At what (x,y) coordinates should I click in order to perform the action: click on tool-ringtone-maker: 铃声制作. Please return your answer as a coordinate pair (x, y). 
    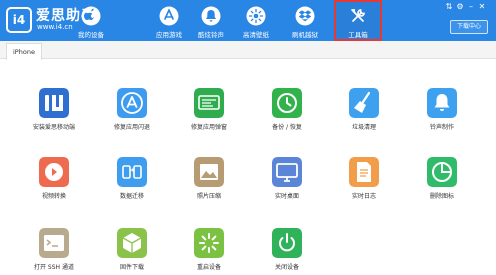
    Looking at the image, I should click on (442, 109).